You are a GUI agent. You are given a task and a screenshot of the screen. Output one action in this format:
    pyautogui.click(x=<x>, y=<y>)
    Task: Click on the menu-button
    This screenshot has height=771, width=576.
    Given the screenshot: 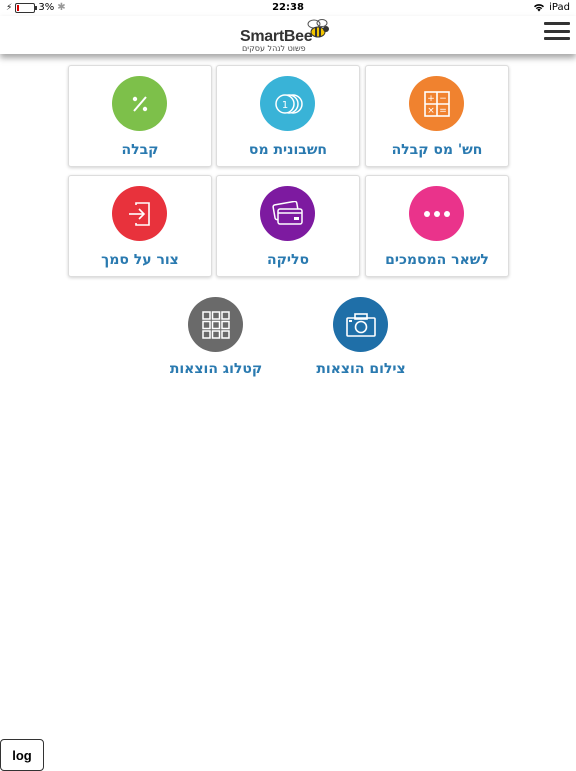 What is the action you would take?
    pyautogui.click(x=557, y=32)
    